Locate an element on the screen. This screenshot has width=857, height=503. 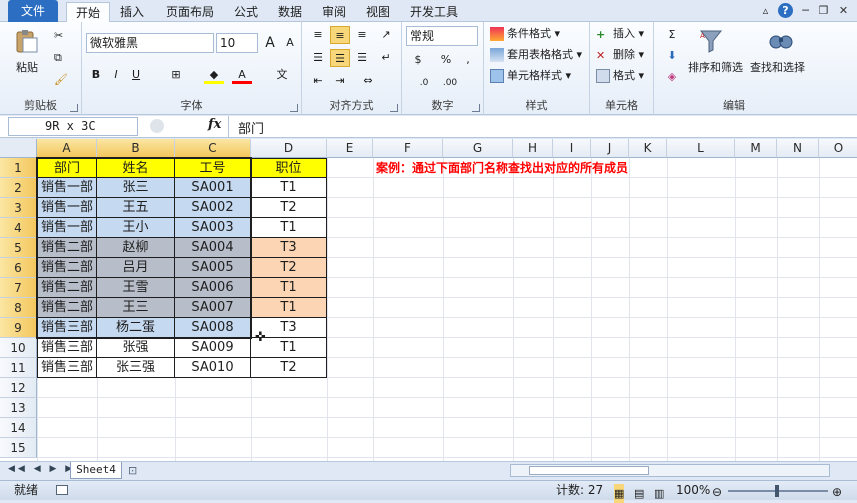
zoom-in-icon: ⊕ is located at coordinates (837, 492).